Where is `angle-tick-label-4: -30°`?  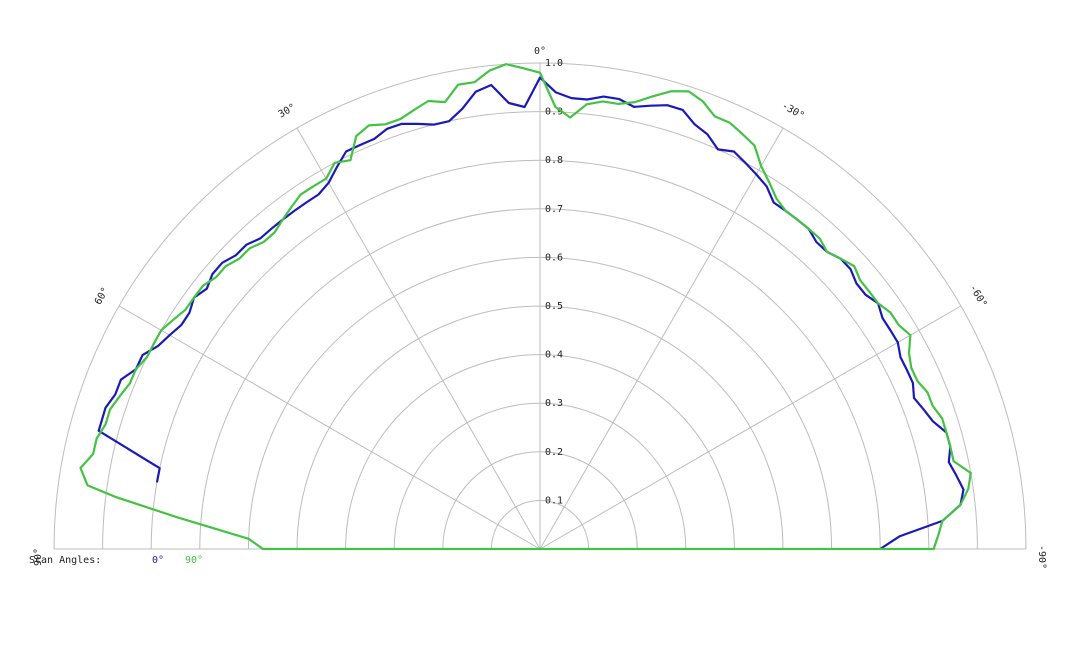
angle-tick-label-4: -30° is located at coordinates (793, 111).